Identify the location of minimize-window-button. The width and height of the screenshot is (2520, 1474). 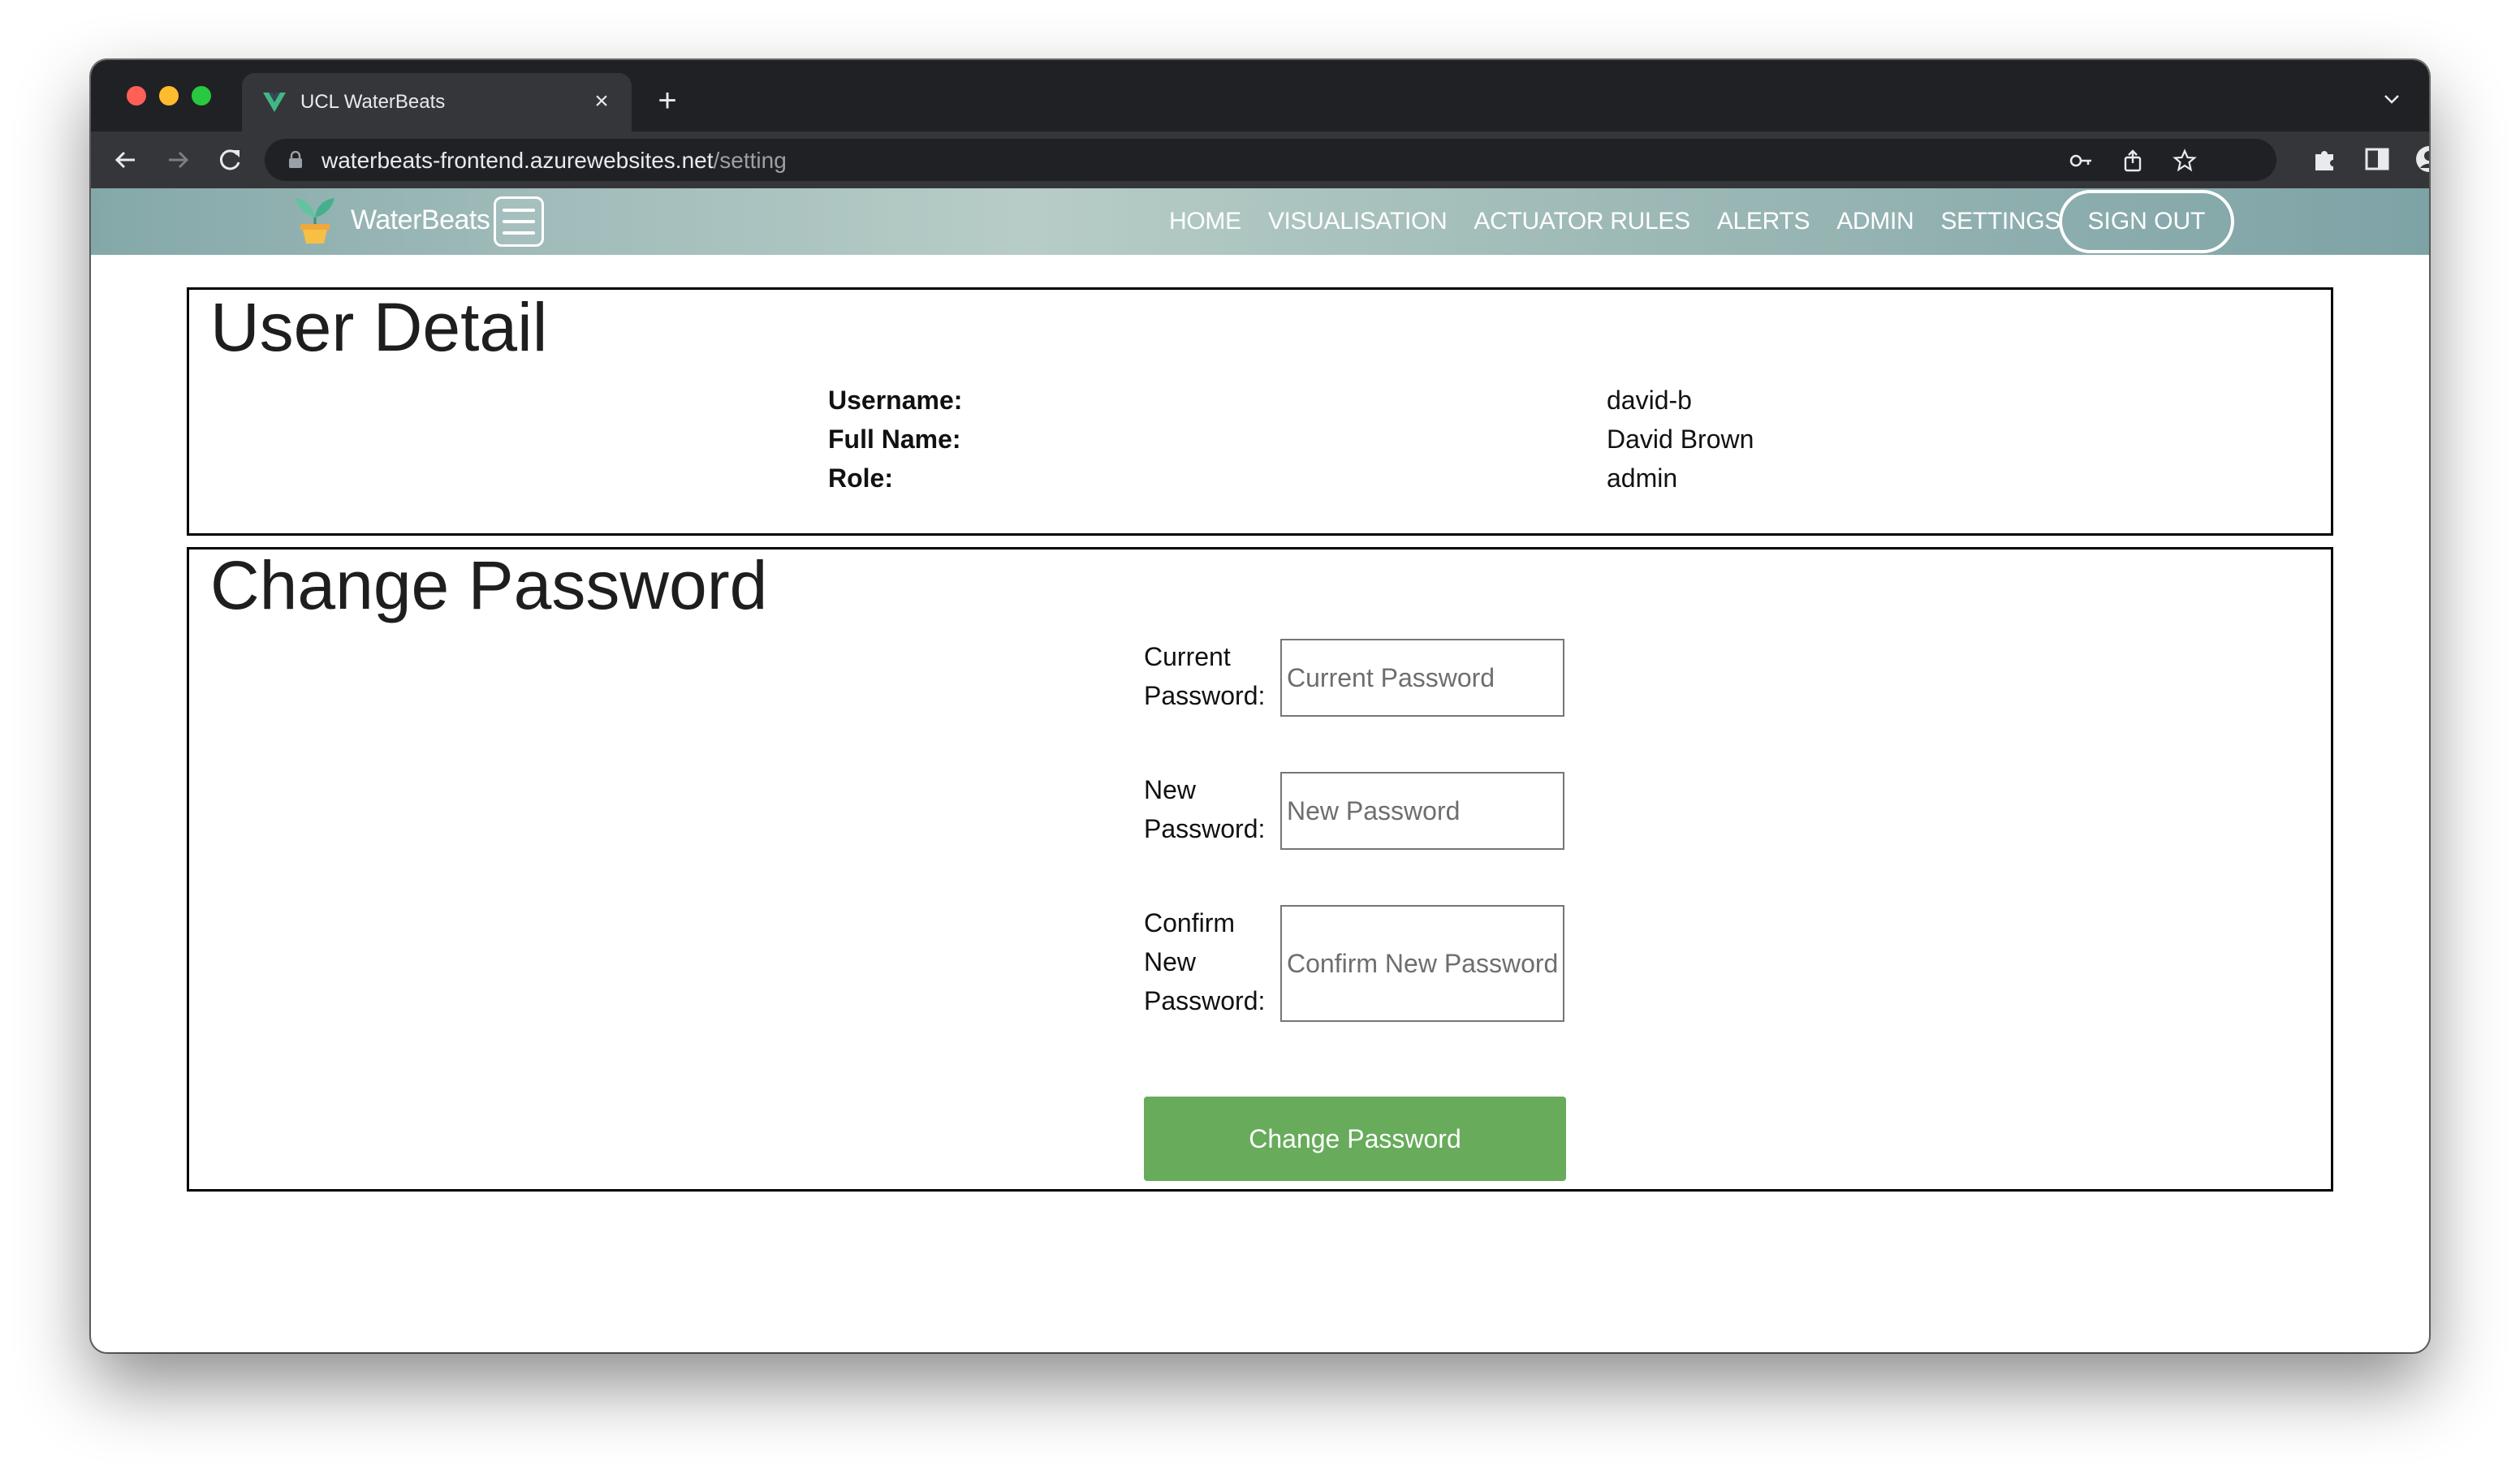
(169, 96).